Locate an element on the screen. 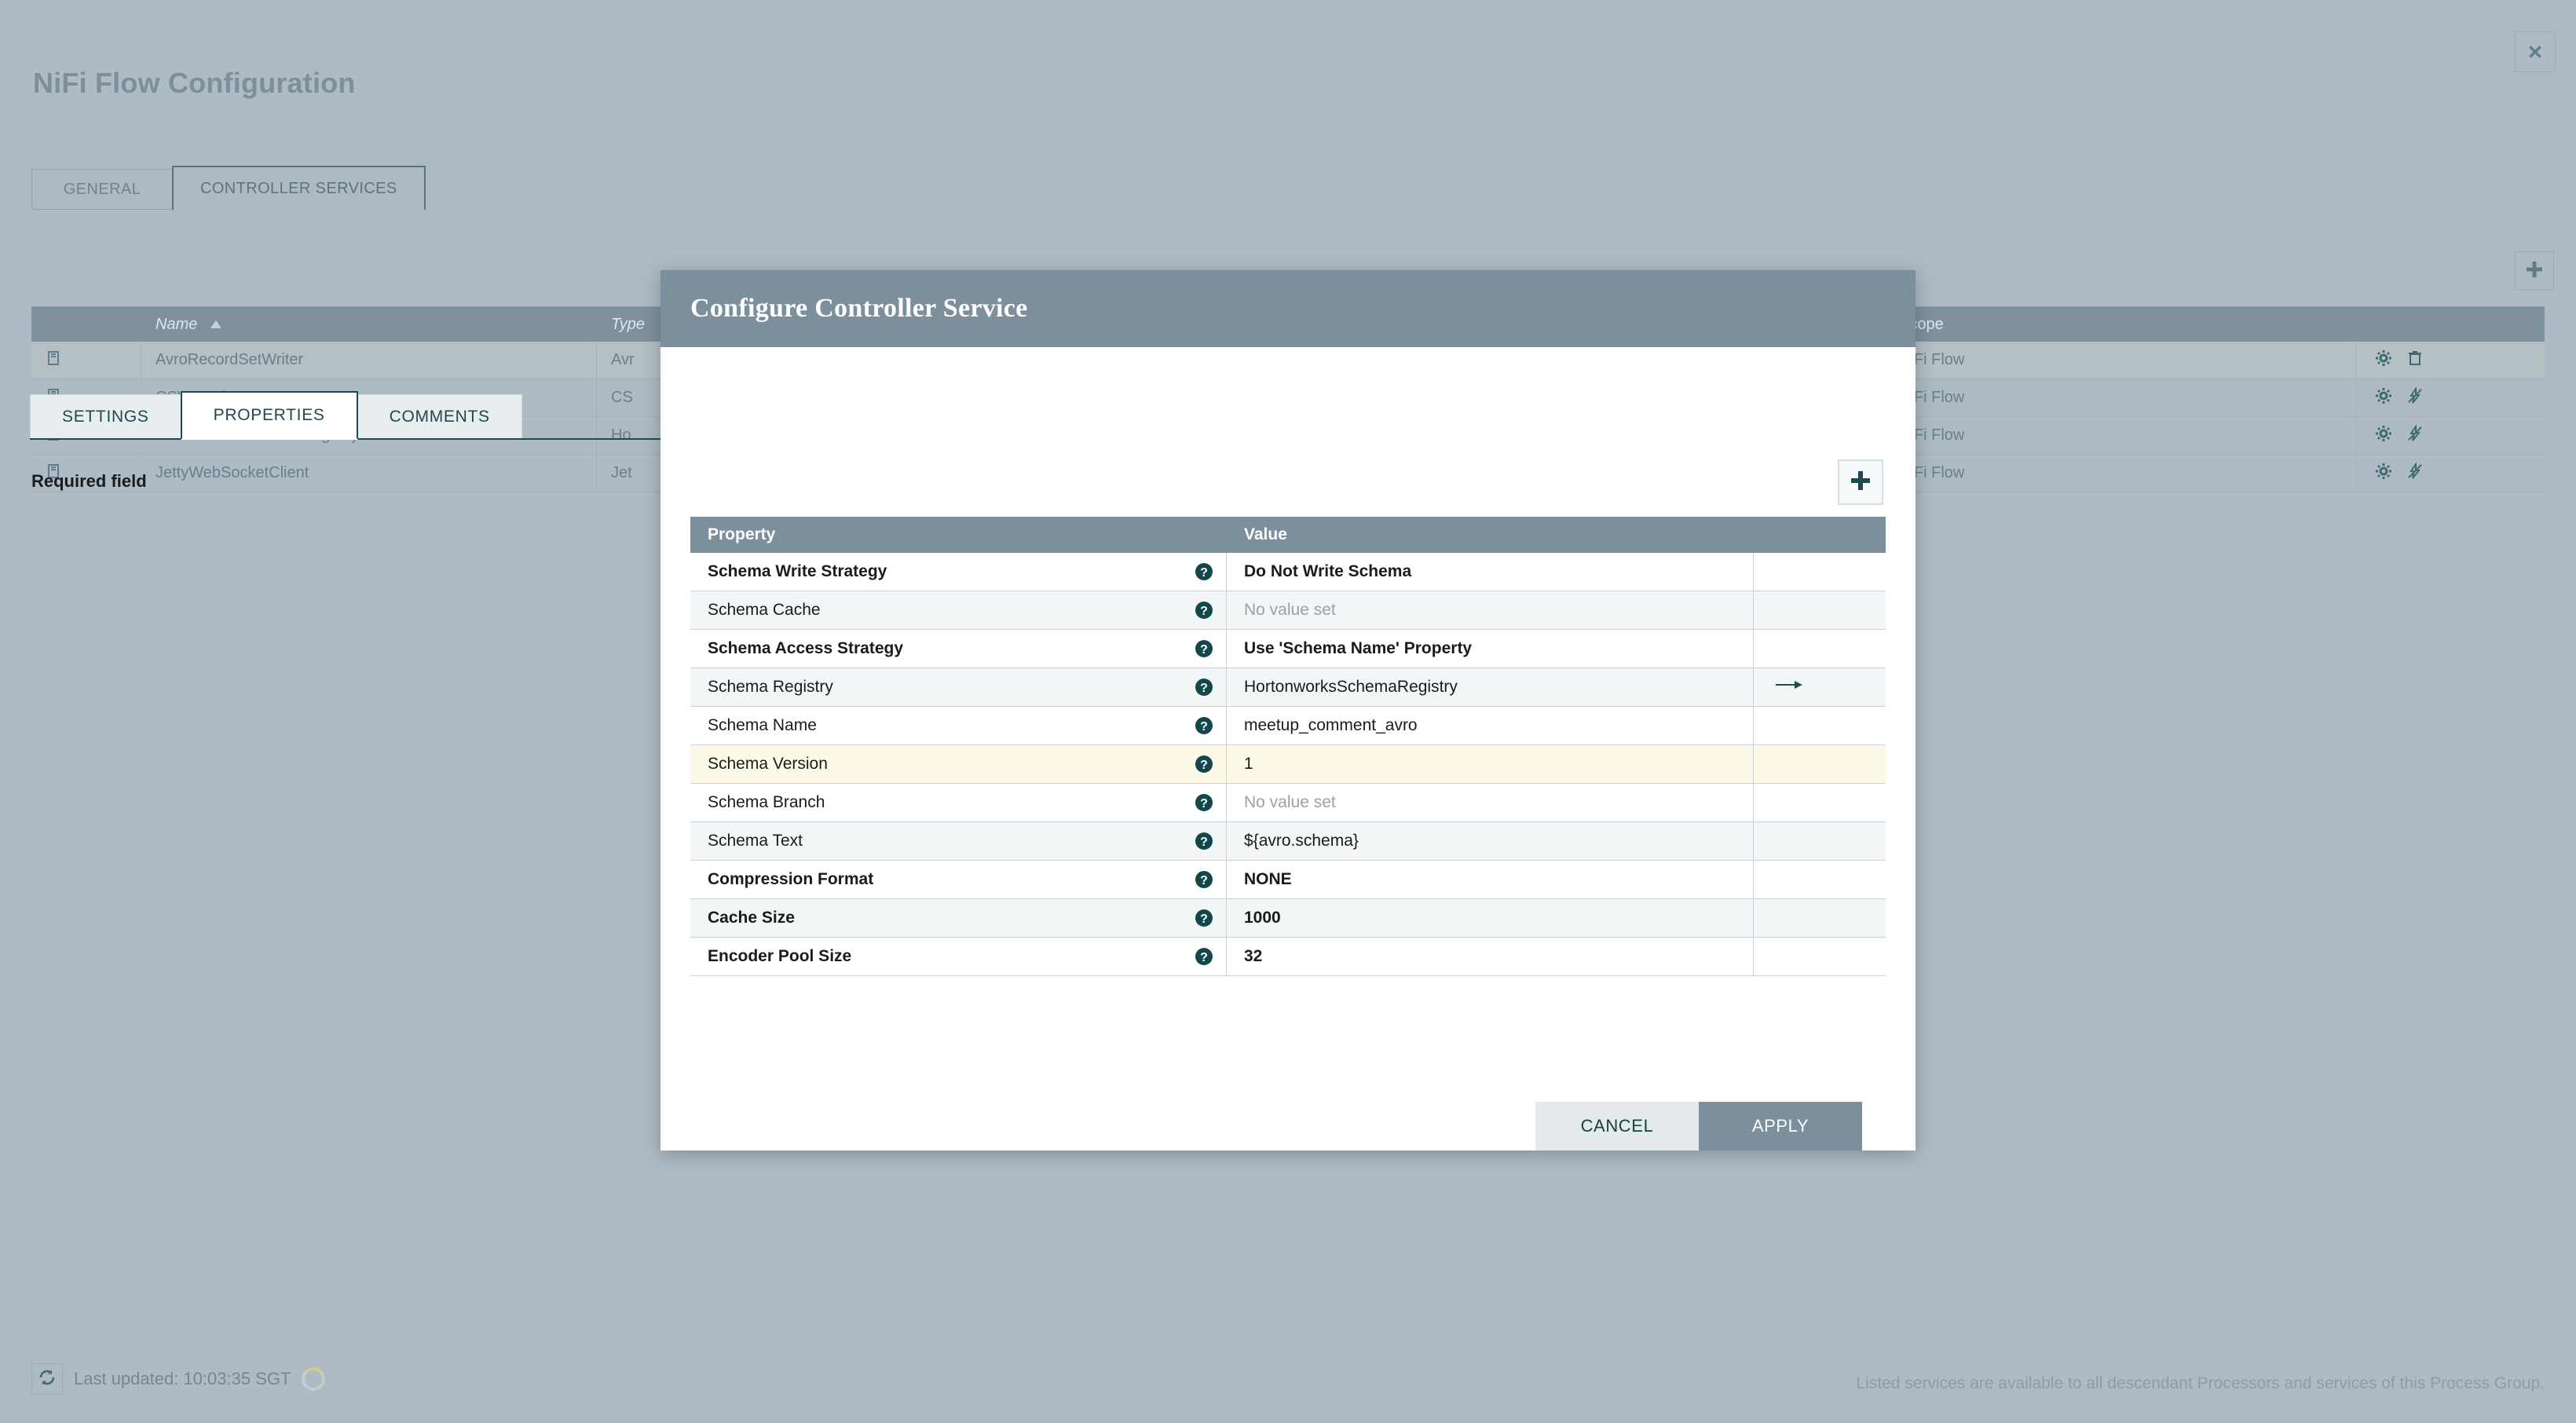 The image size is (2576, 1423). property-value: 32 is located at coordinates (1490, 956).